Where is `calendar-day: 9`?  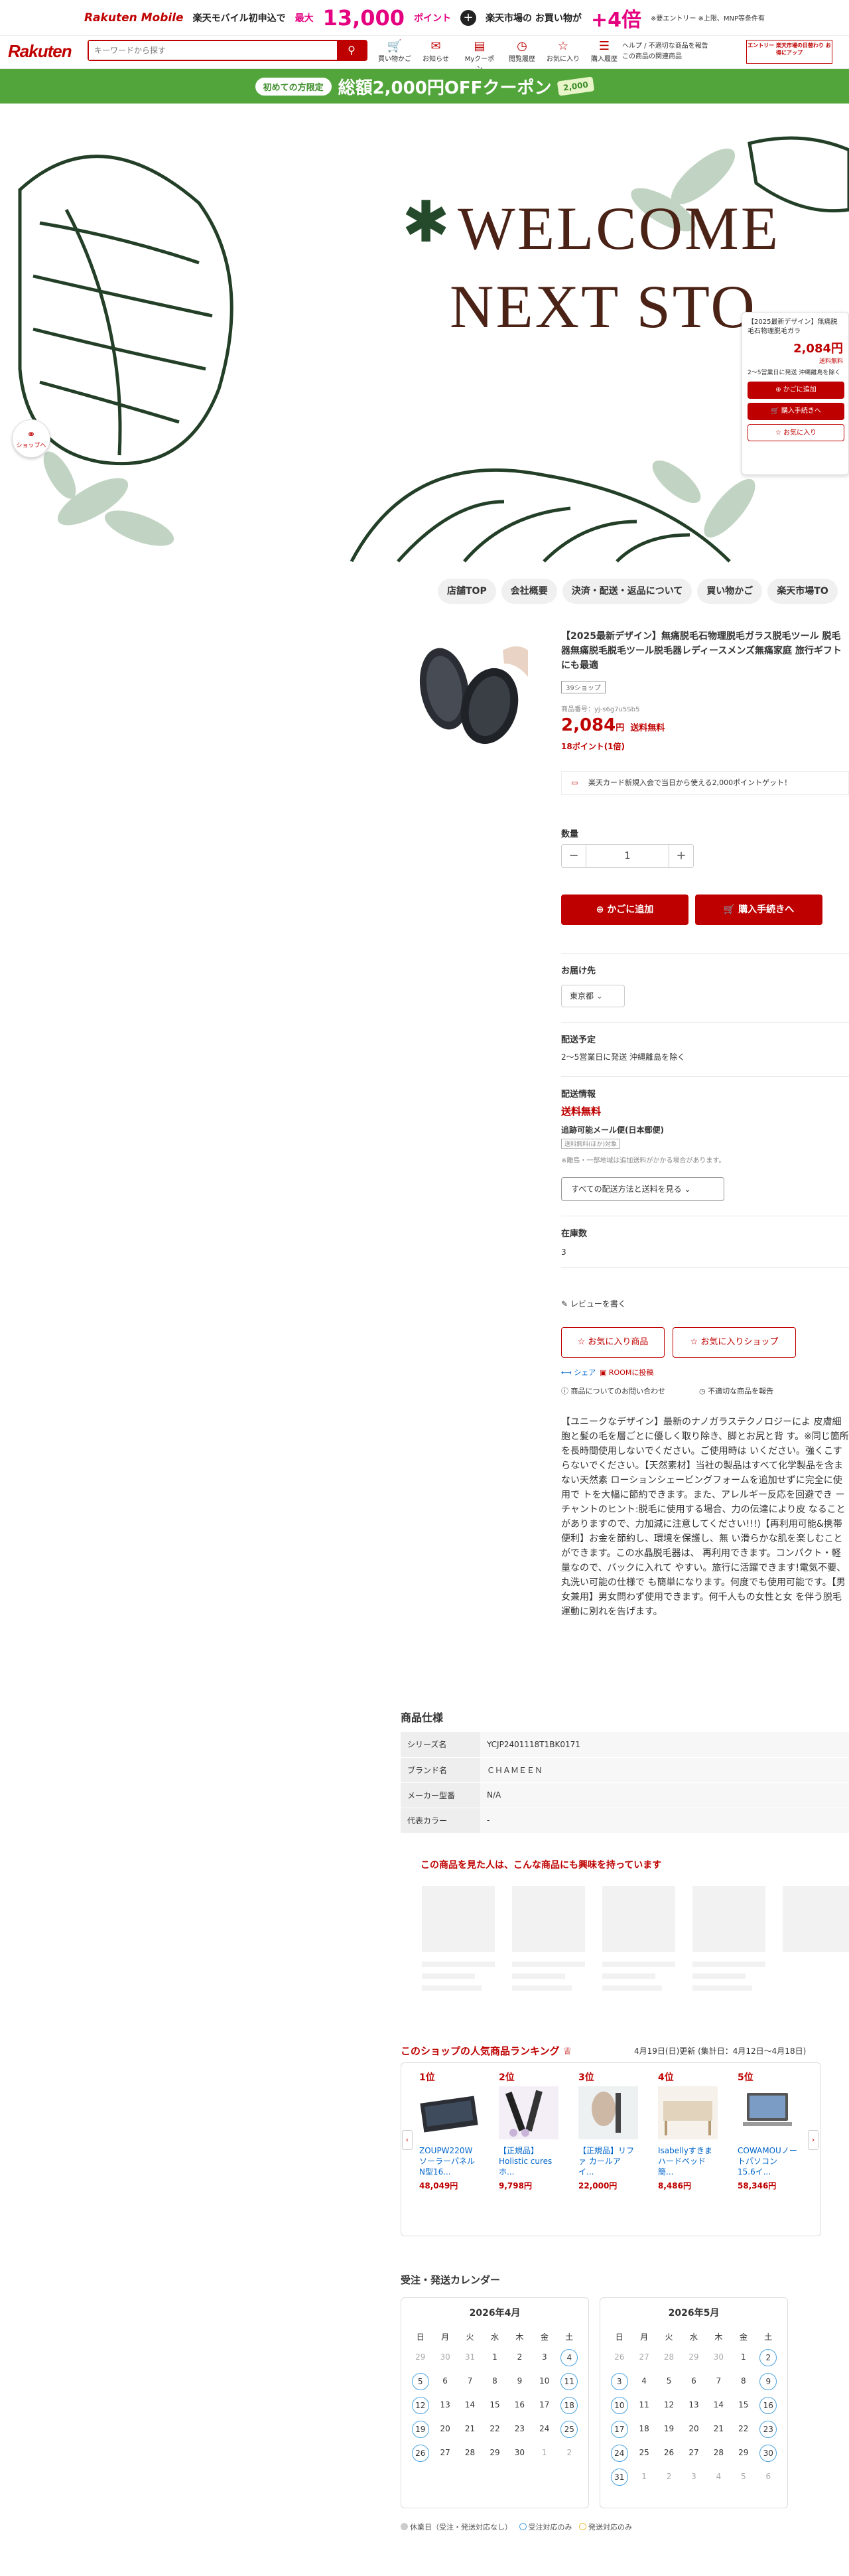 calendar-day: 9 is located at coordinates (520, 2381).